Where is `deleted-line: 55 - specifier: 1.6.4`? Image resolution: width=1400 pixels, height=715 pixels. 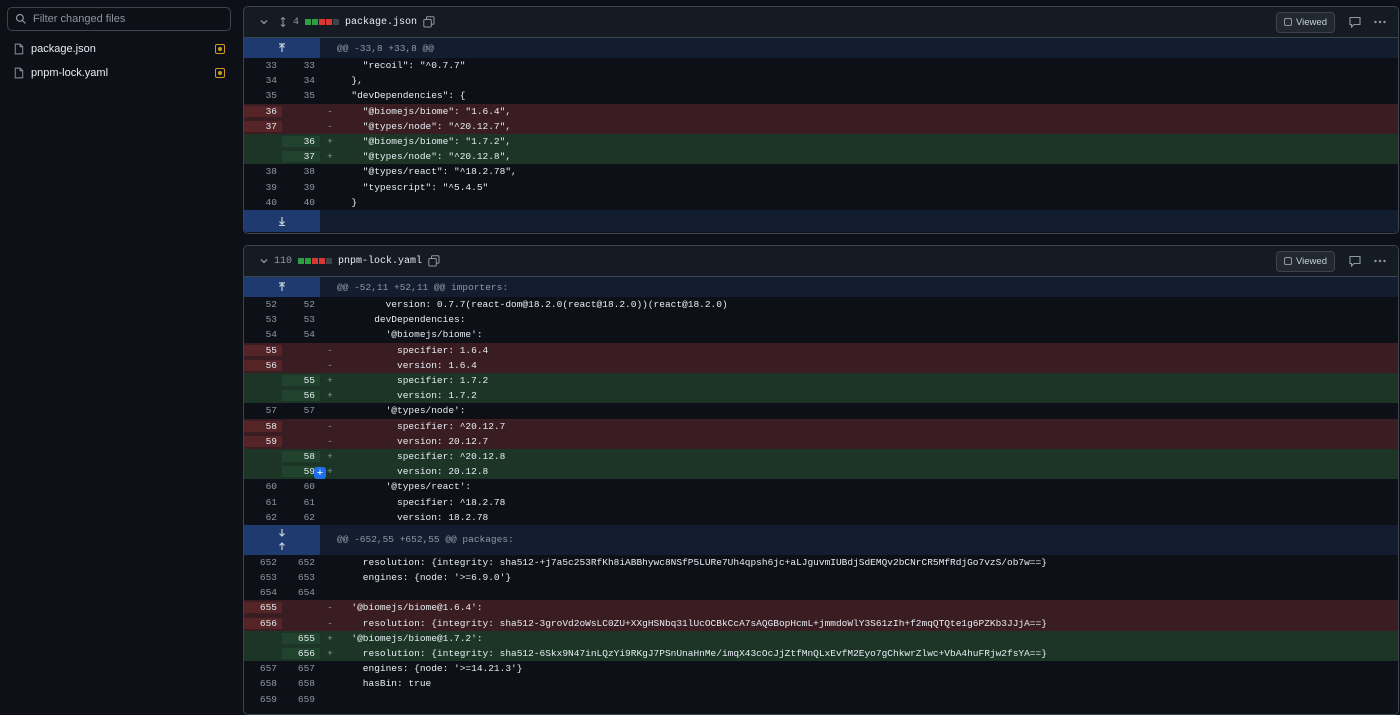 deleted-line: 55 - specifier: 1.6.4 is located at coordinates (821, 350).